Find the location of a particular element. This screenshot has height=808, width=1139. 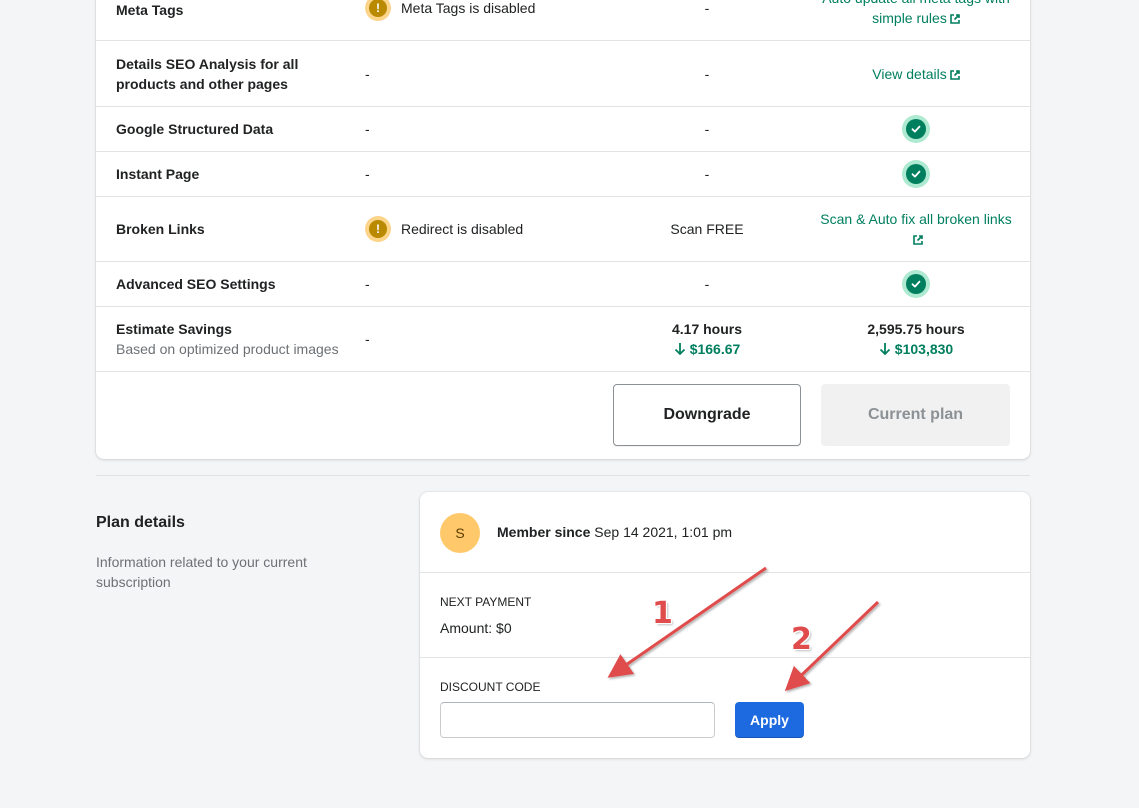

annotation-number-2: 2 is located at coordinates (801, 639).